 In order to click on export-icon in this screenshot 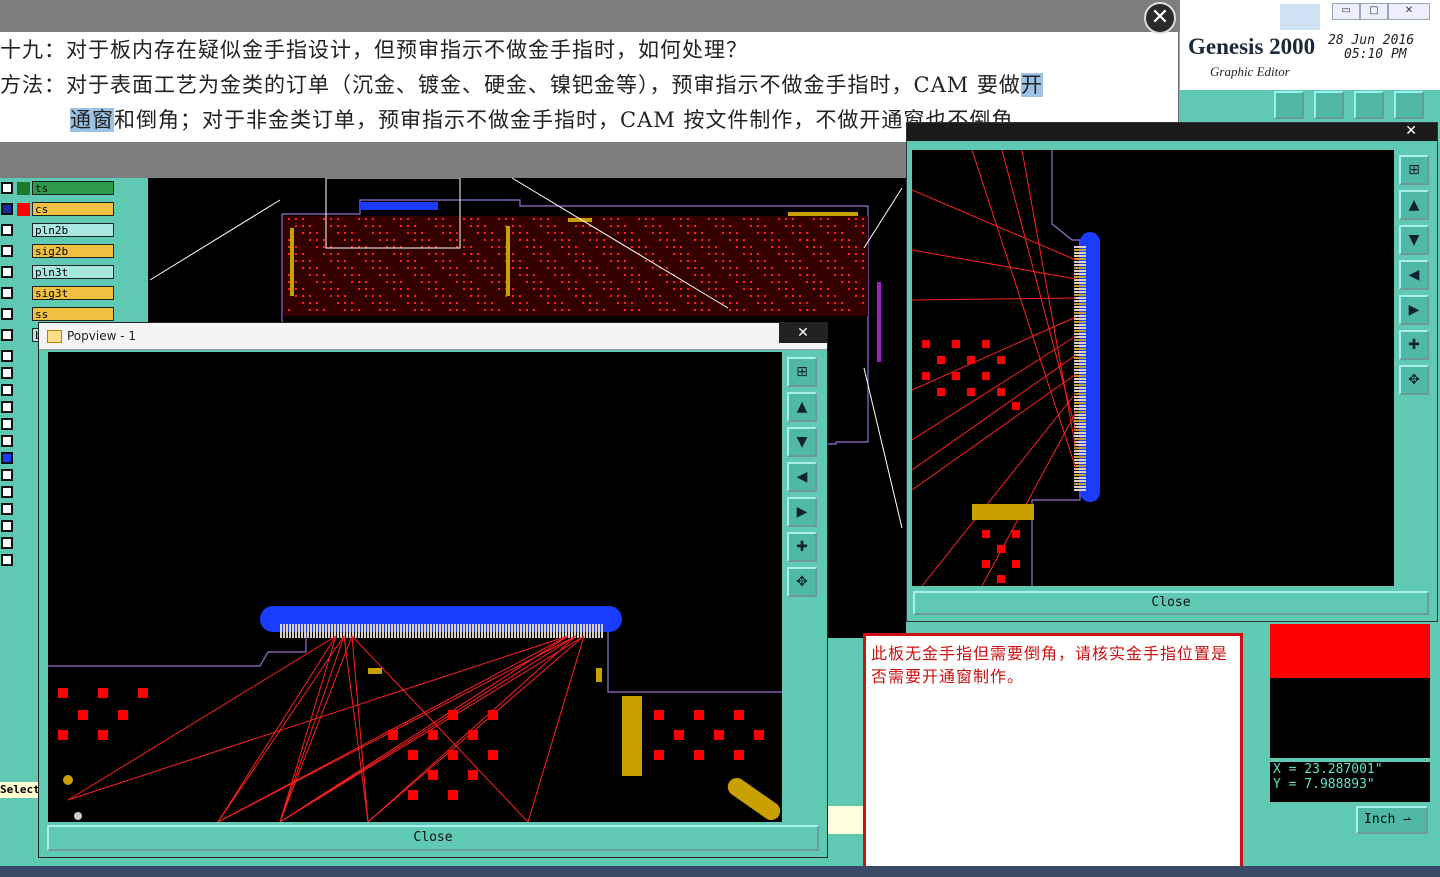, I will do `click(1289, 105)`.